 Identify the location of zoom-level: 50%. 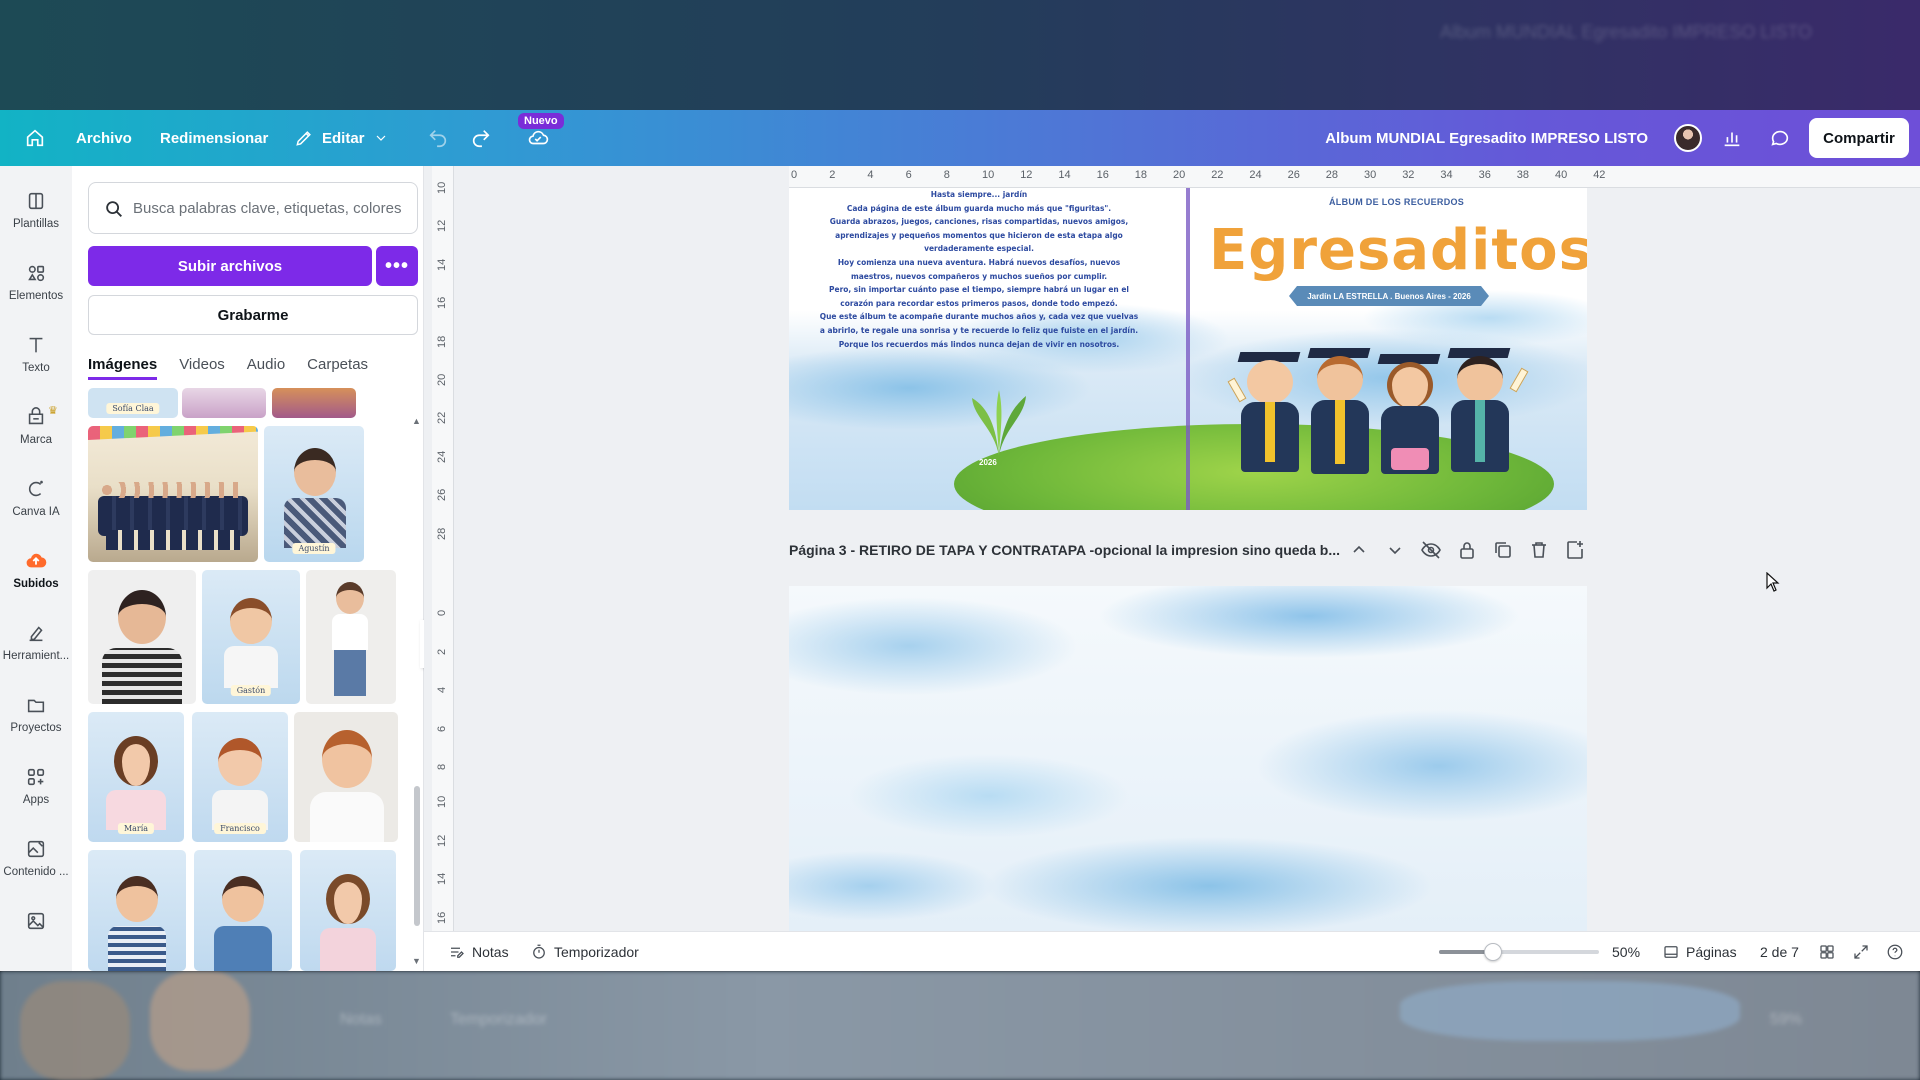
(1626, 951).